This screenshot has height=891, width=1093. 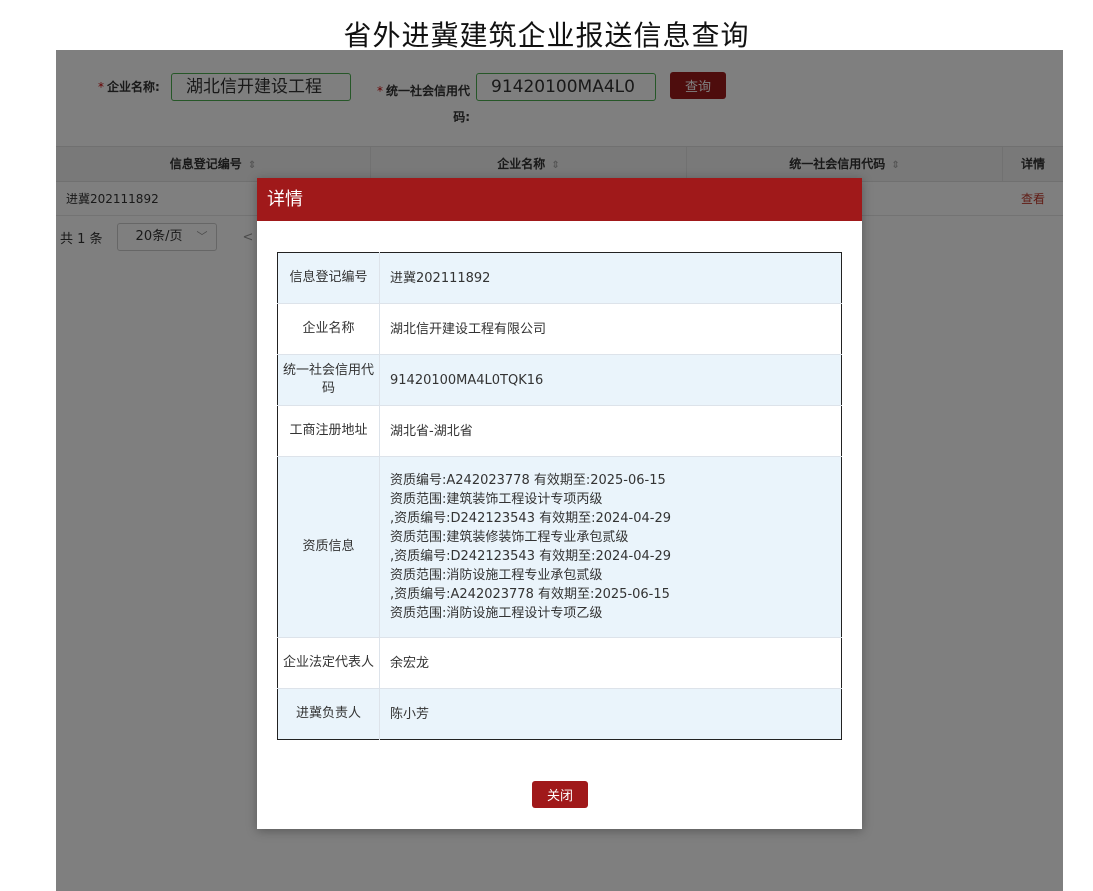 What do you see at coordinates (328, 547) in the screenshot?
I see `detail-key: 资质信息` at bounding box center [328, 547].